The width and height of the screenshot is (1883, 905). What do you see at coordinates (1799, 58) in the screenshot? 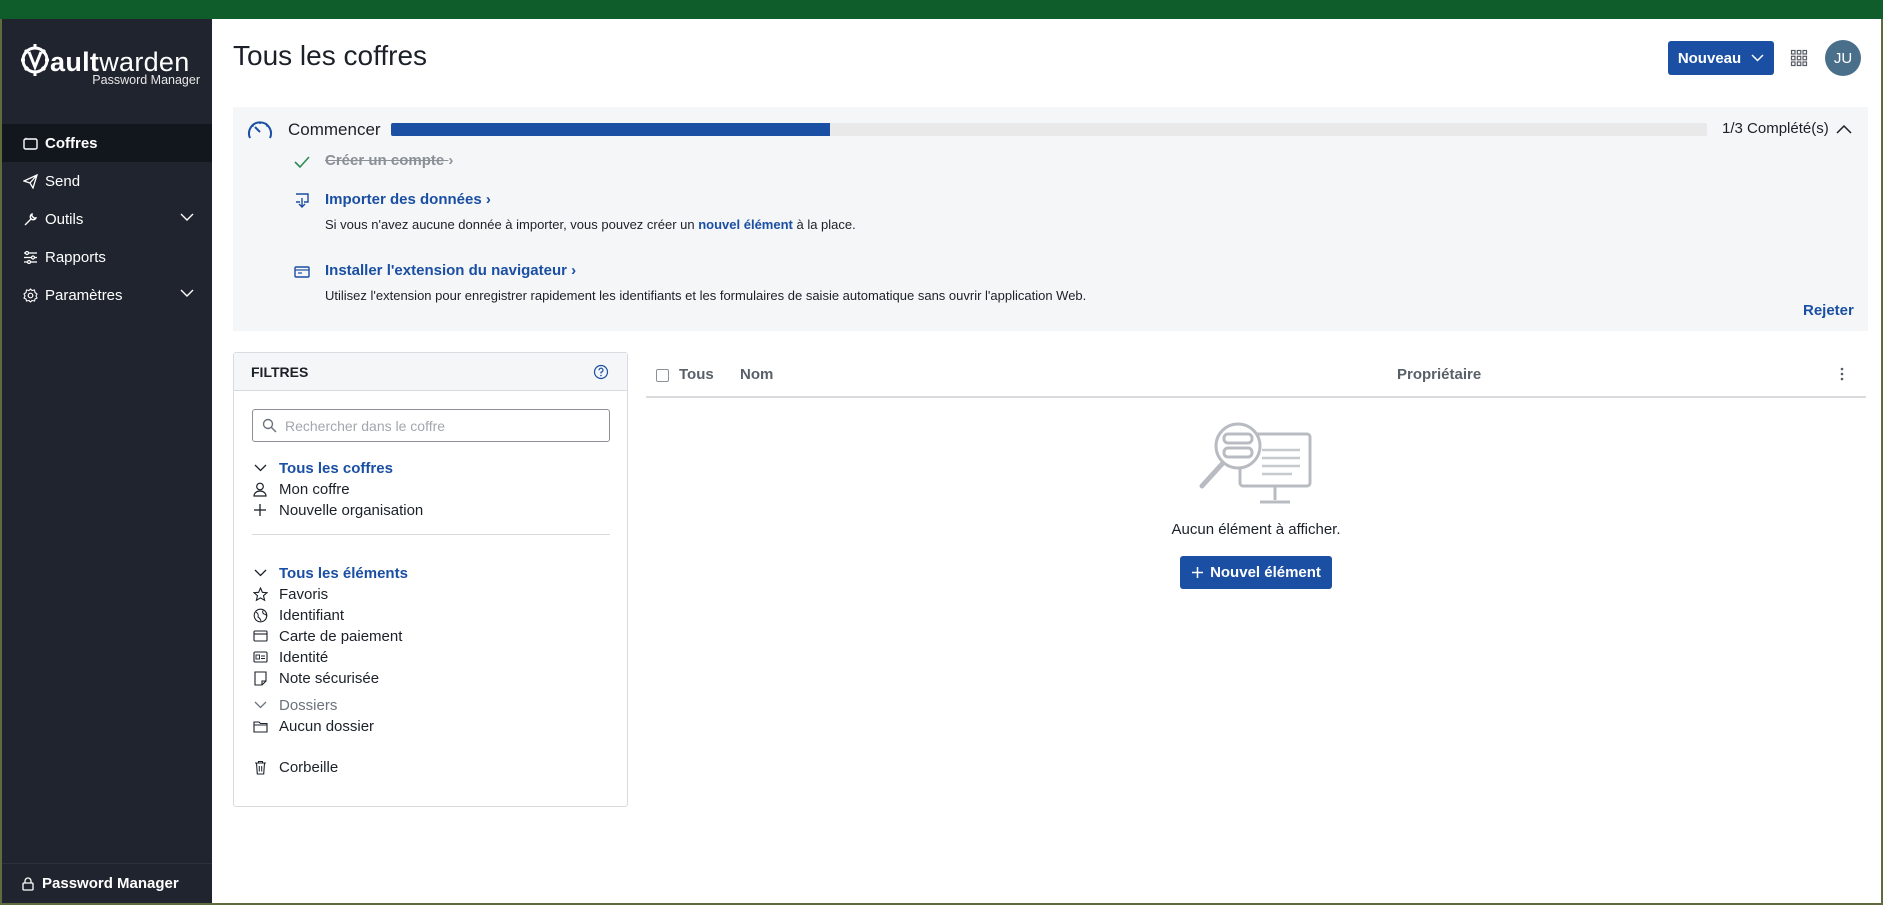
I see `app-grid-icon` at bounding box center [1799, 58].